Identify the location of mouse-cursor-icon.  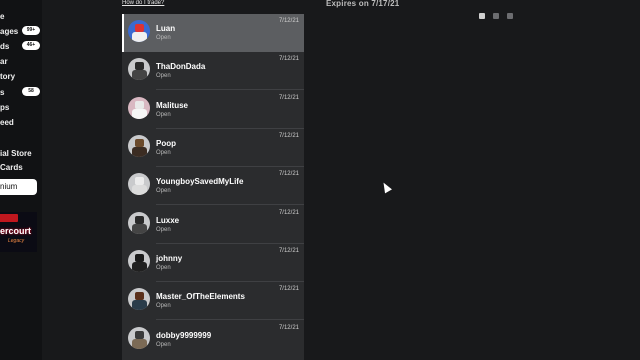
(386, 187).